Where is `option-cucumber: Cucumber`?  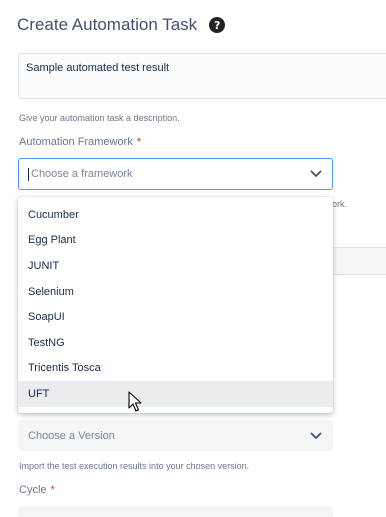
option-cucumber: Cucumber is located at coordinates (175, 215).